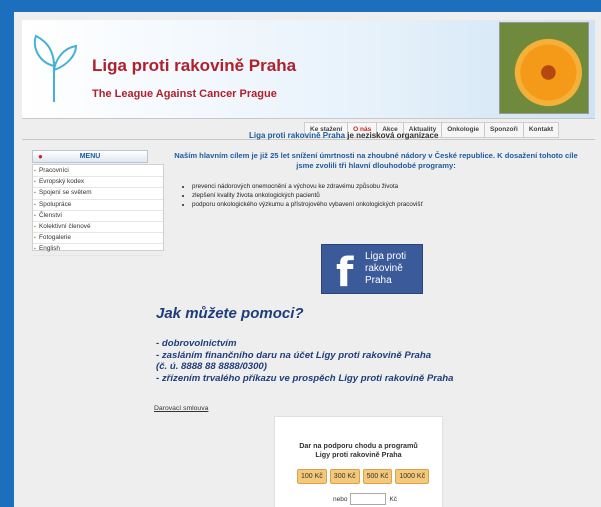  What do you see at coordinates (384, 268) in the screenshot?
I see `facebook-label-line: rakovině` at bounding box center [384, 268].